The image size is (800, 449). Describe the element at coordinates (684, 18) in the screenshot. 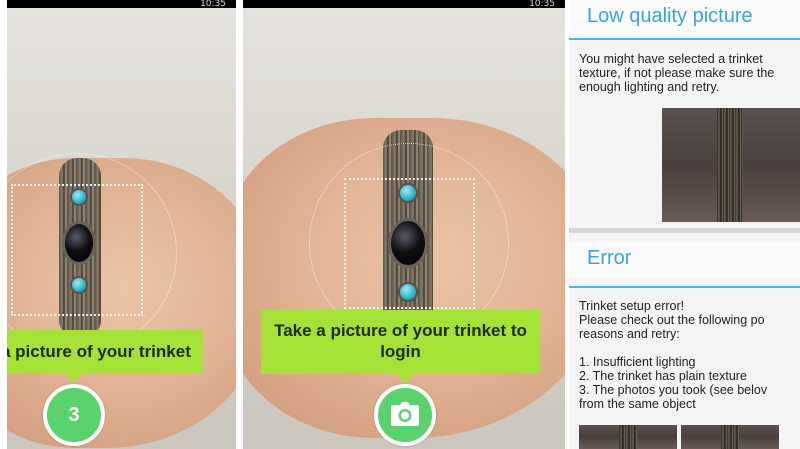

I see `low-quality-title: Low quality picture` at that location.